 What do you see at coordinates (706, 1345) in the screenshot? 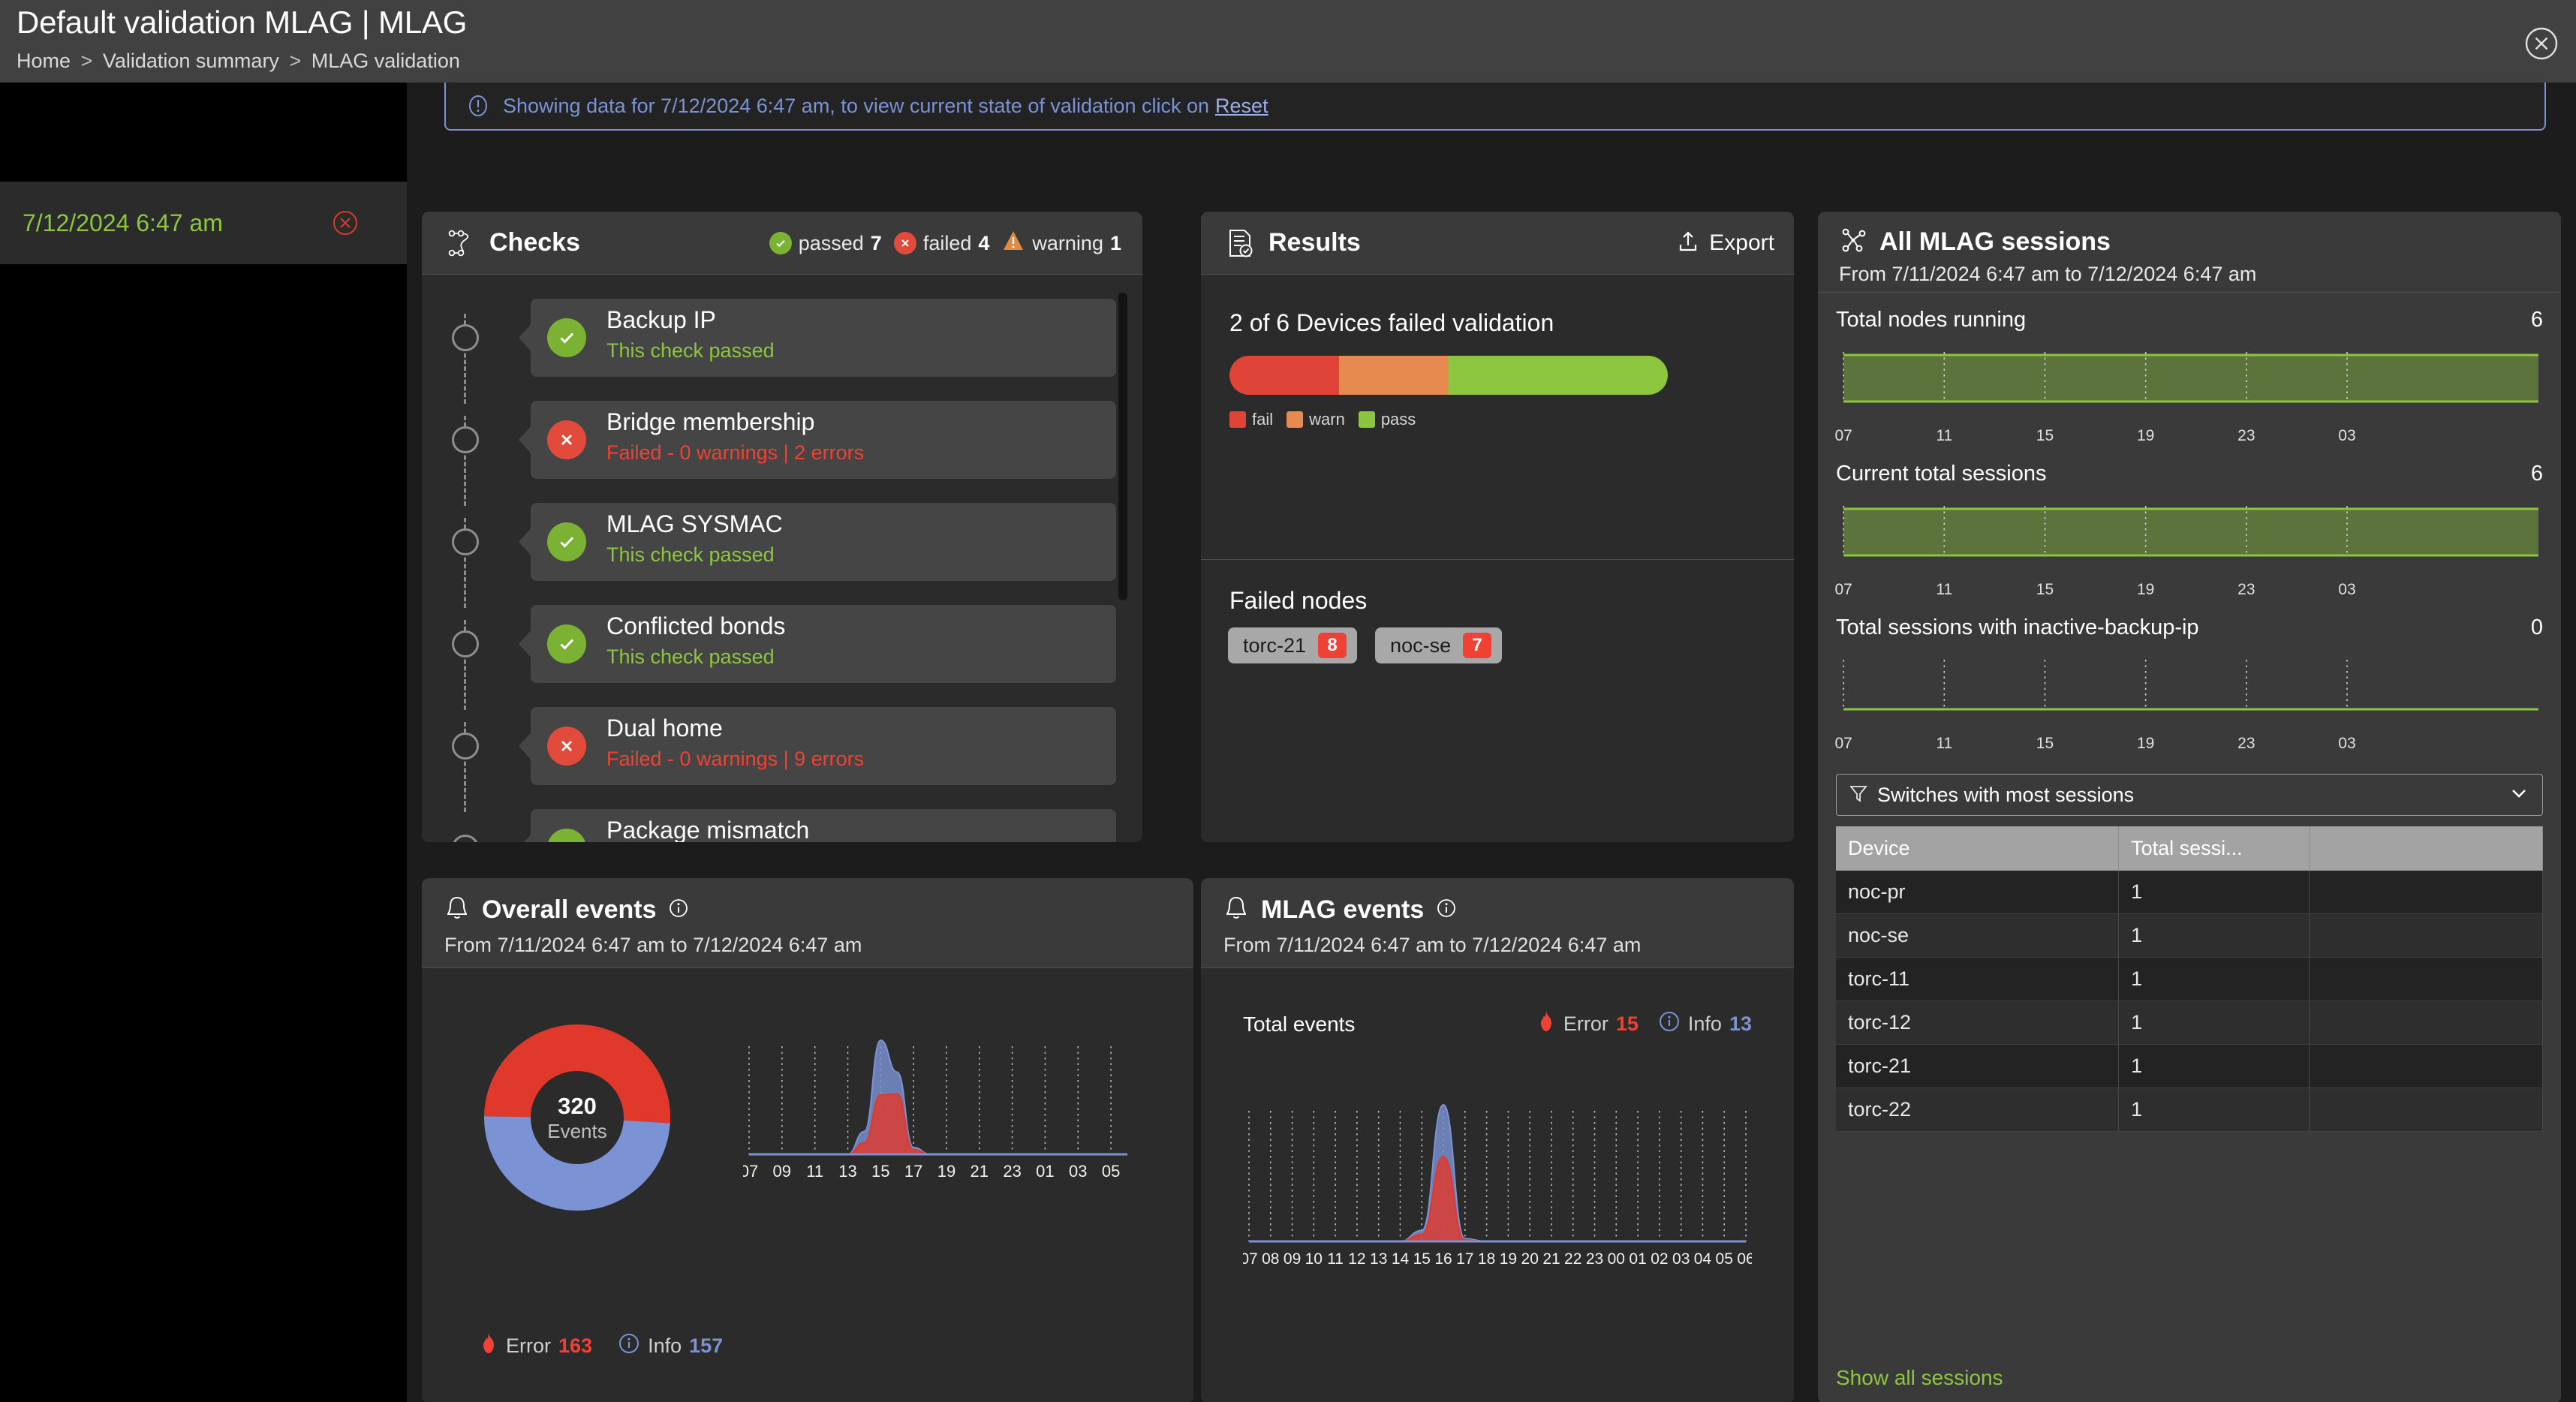
I see `overall-info-value: 157` at bounding box center [706, 1345].